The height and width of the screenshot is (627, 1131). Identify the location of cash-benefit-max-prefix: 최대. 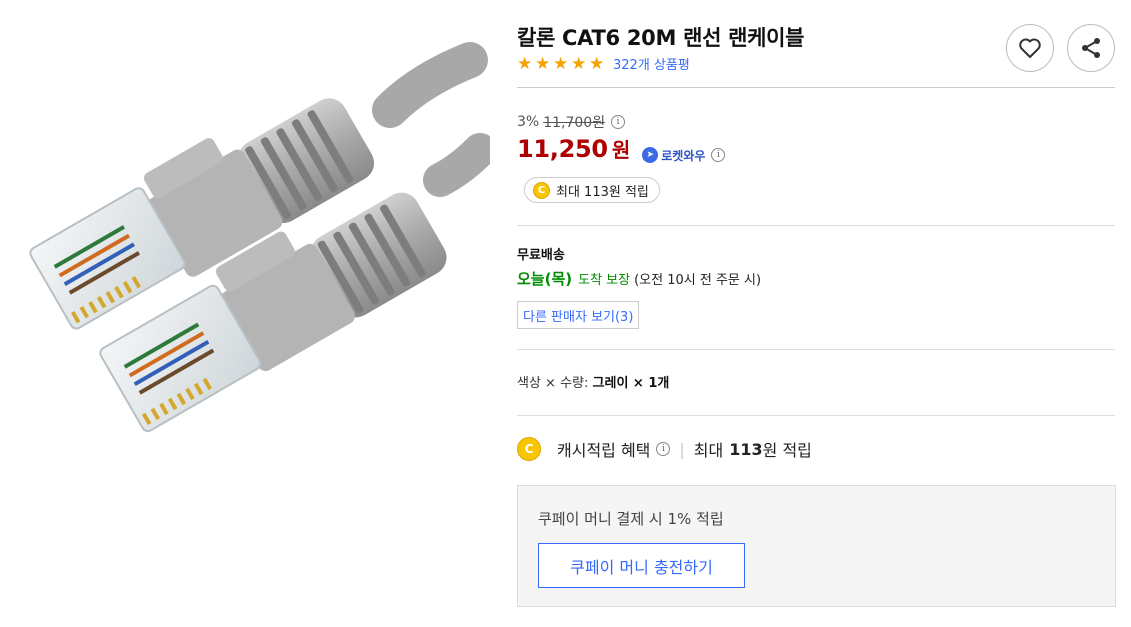
(708, 450).